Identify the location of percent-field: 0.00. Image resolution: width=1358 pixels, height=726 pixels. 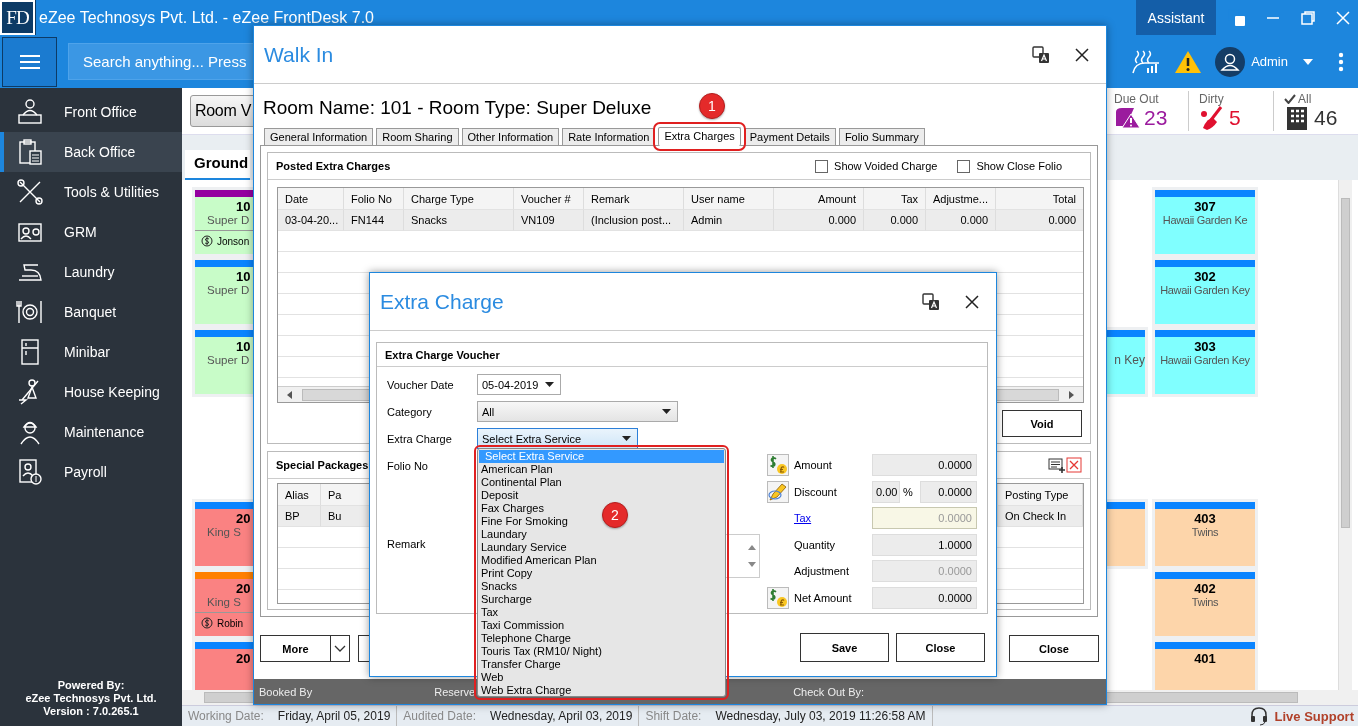
(886, 491).